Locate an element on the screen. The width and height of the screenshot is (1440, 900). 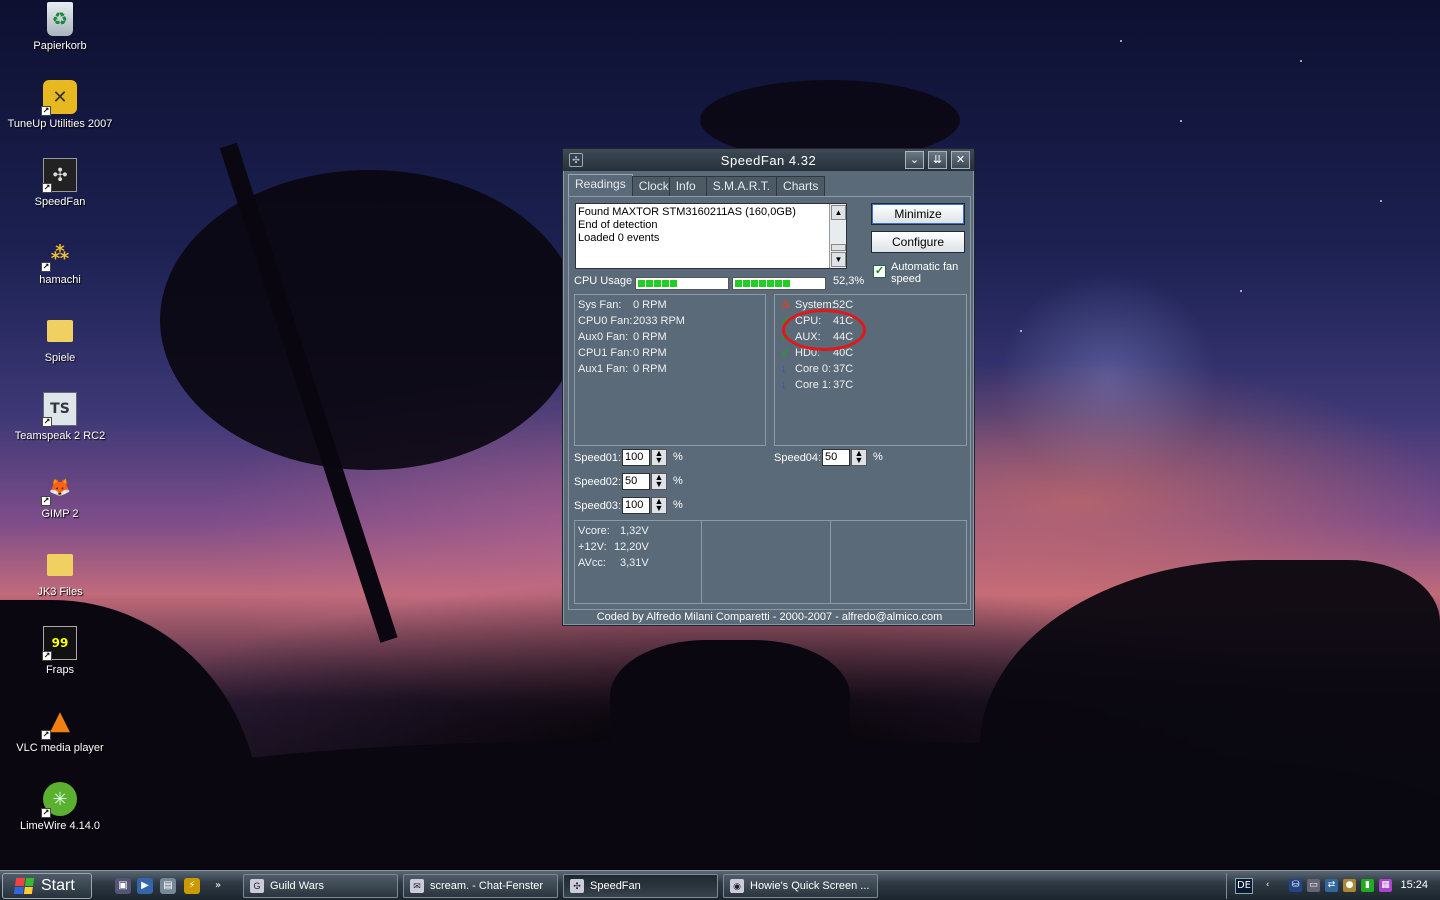
desktop-icon-spiele: Spiele is located at coordinates (60, 339).